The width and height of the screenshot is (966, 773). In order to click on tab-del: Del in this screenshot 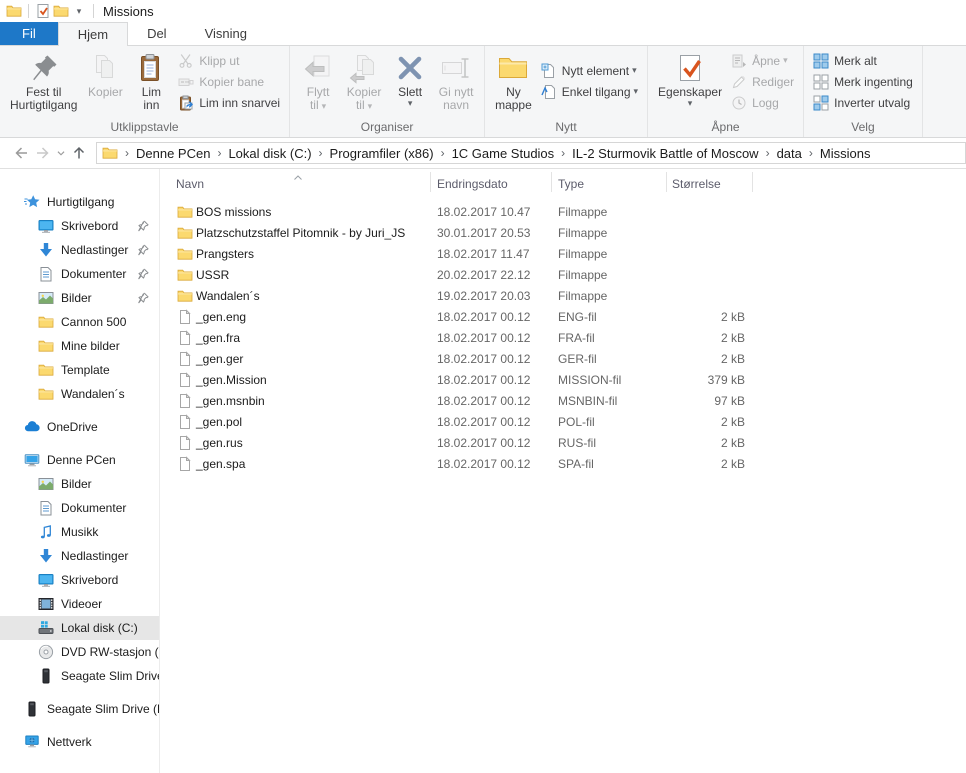, I will do `click(157, 33)`.